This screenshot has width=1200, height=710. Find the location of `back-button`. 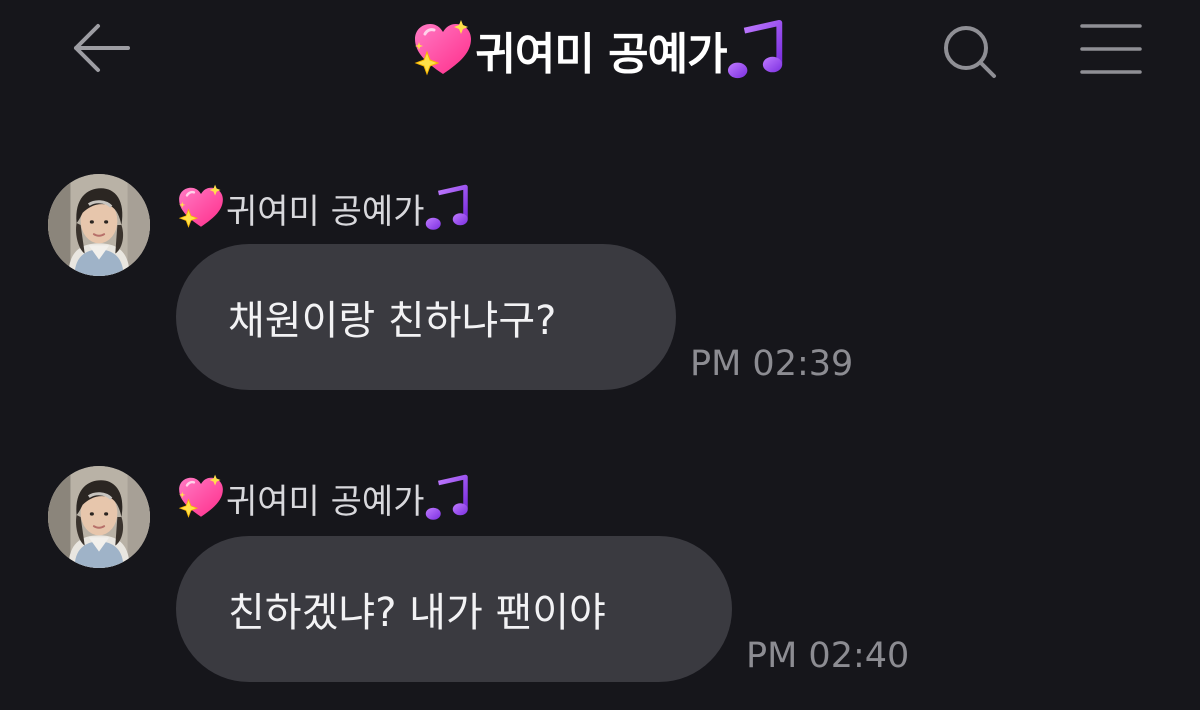

back-button is located at coordinates (101, 48).